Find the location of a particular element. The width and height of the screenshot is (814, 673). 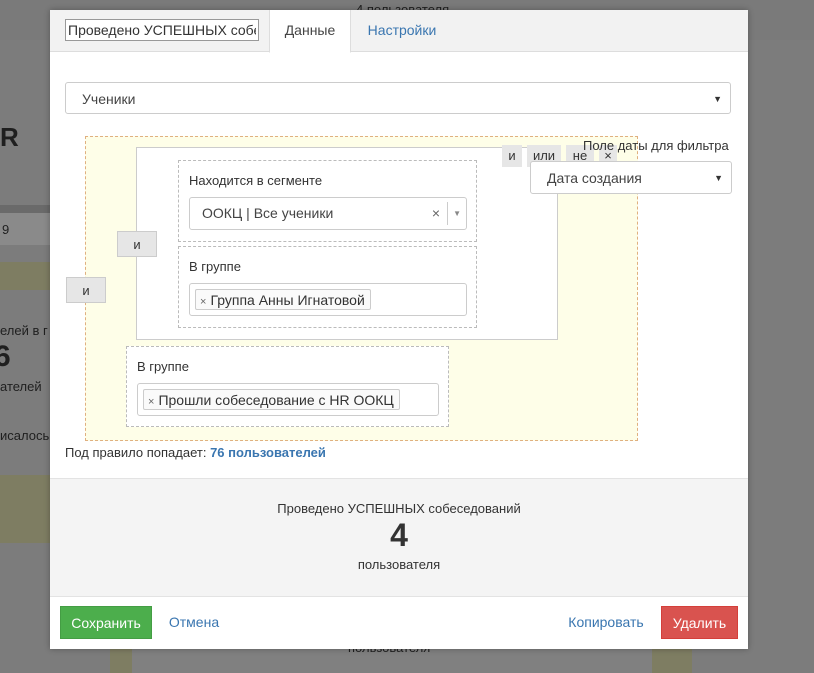

bg-text-signed: исалось is located at coordinates (25, 435).